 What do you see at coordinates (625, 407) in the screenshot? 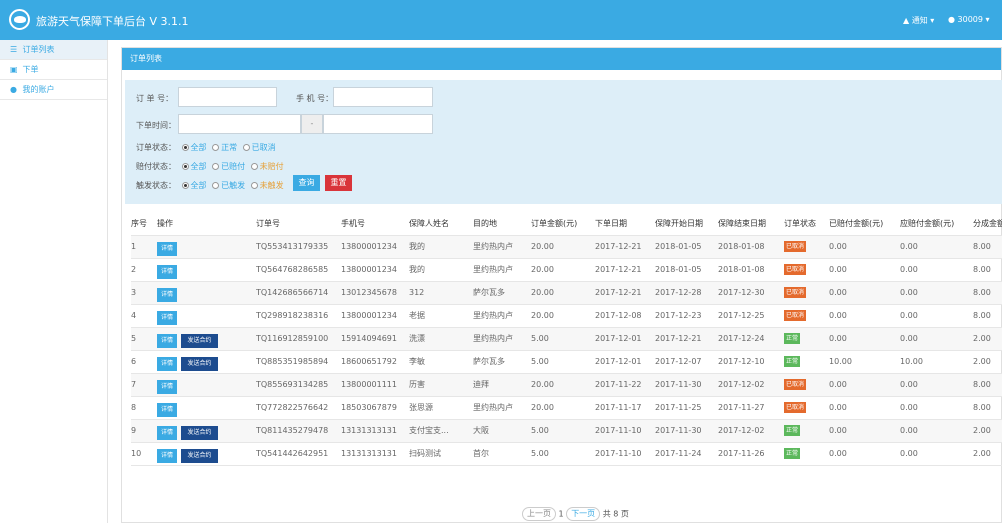
I see `cell-order-date: 2017-11-17` at bounding box center [625, 407].